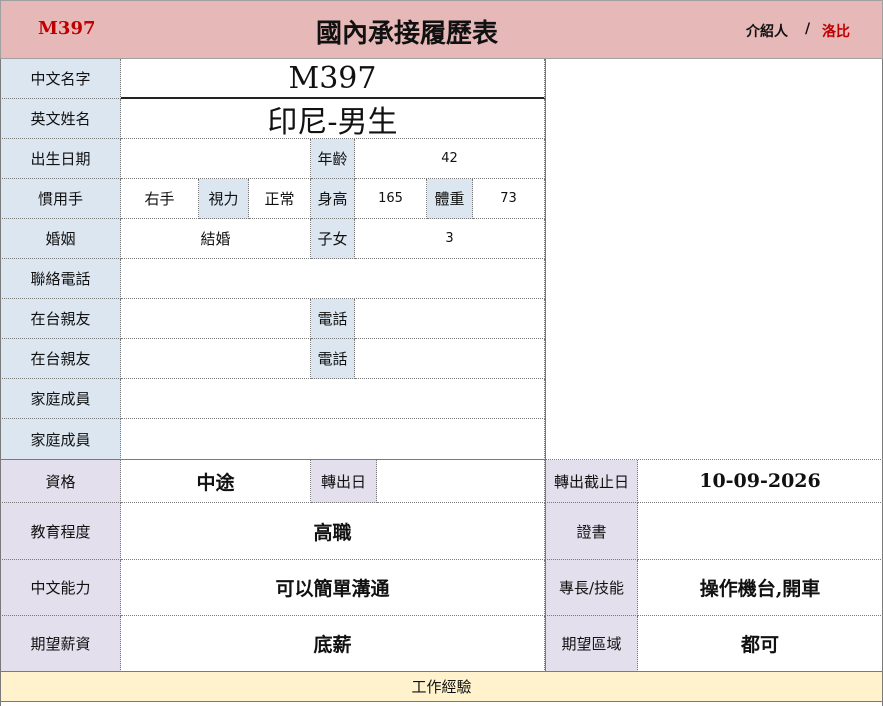 This screenshot has height=706, width=883. Describe the element at coordinates (60, 531) in the screenshot. I see `education-label: 教育程度` at that location.